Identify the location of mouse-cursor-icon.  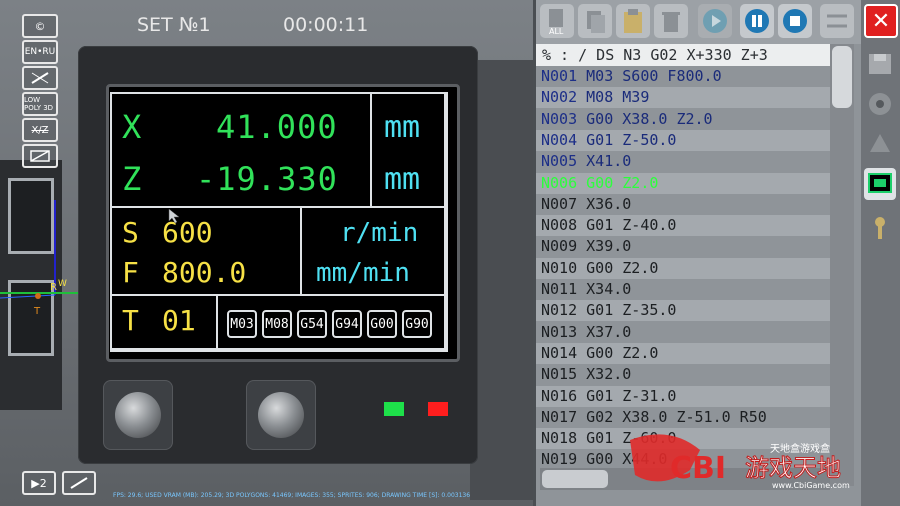
(174, 216).